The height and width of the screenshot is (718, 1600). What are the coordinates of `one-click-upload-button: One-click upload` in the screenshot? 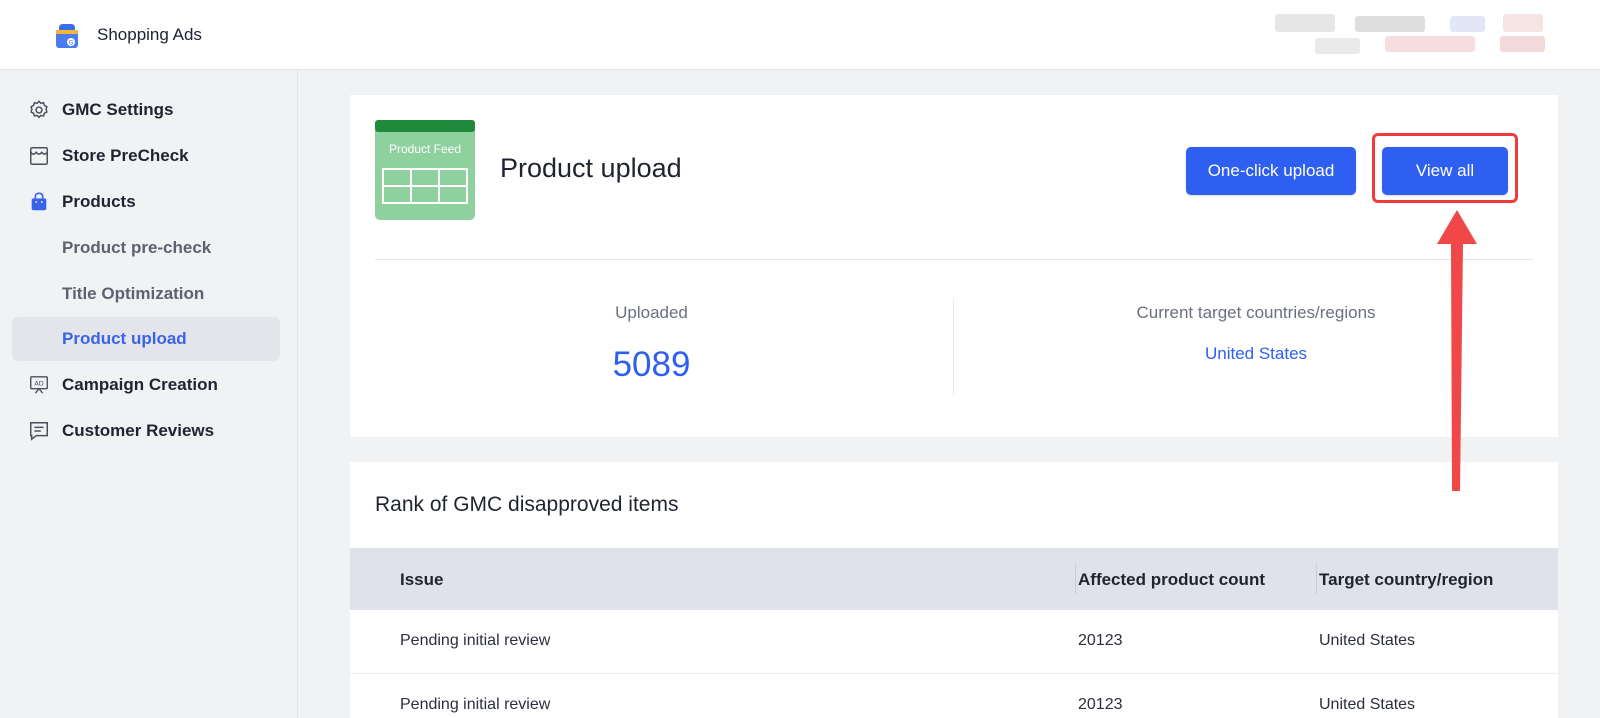 It's located at (1271, 171).